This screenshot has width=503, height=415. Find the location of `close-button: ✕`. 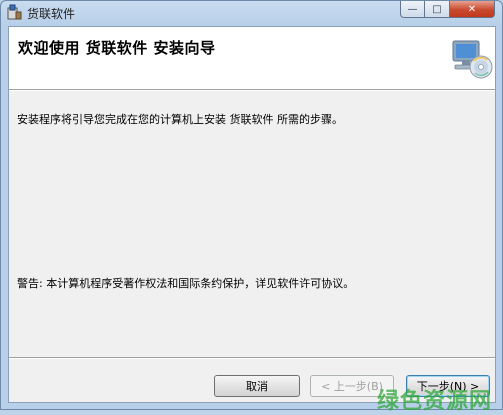

close-button: ✕ is located at coordinates (472, 9).